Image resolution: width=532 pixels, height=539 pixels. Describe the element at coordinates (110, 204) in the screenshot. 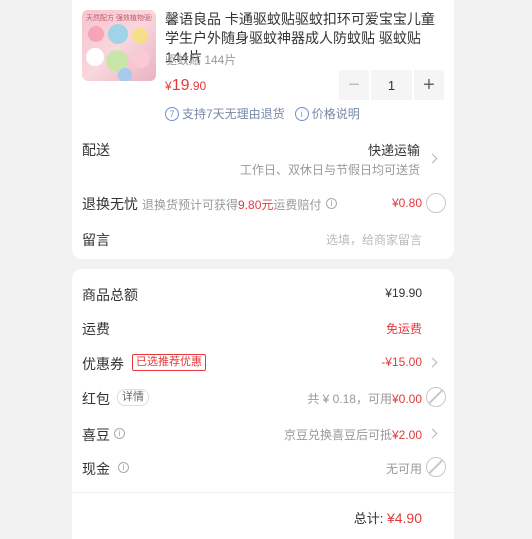

I see `return-insurance-label: 退换无忧` at that location.